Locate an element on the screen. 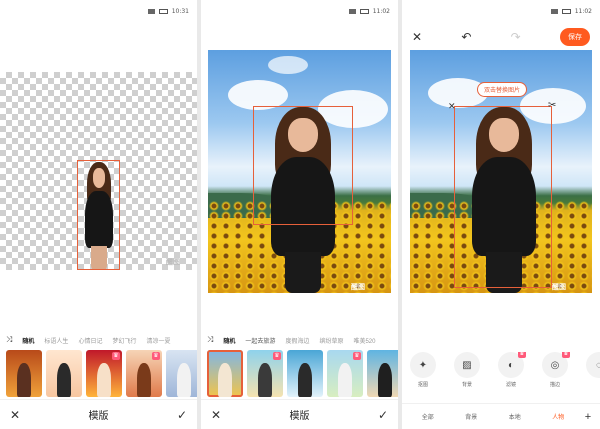 The width and height of the screenshot is (600, 429). magic-wand-icon: ✦ is located at coordinates (423, 365).